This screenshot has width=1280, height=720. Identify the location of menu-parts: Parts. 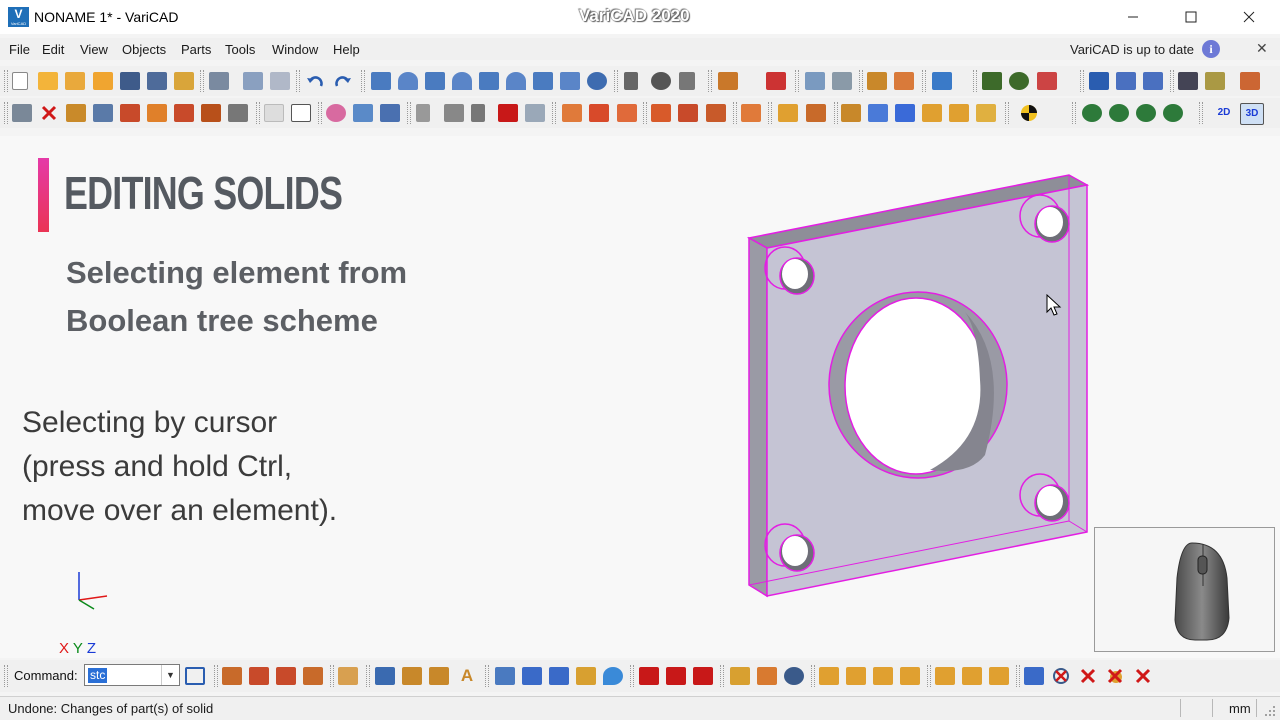
(196, 49).